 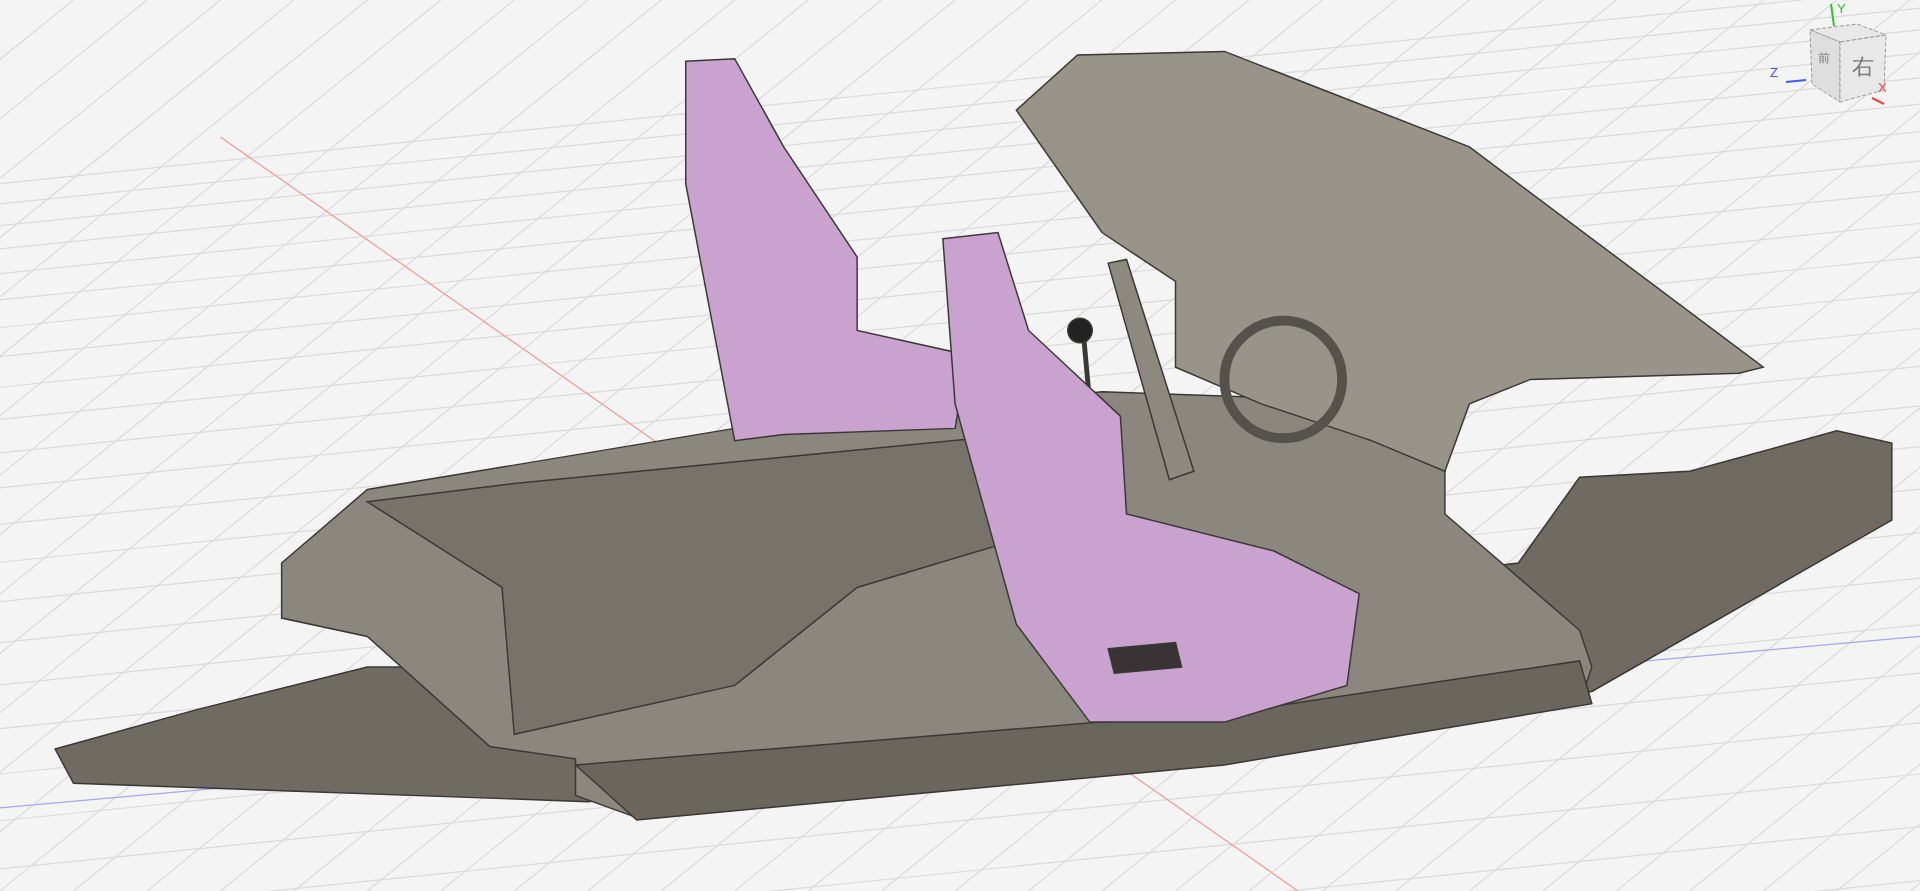 I want to click on view-cube, so click(x=1848, y=63).